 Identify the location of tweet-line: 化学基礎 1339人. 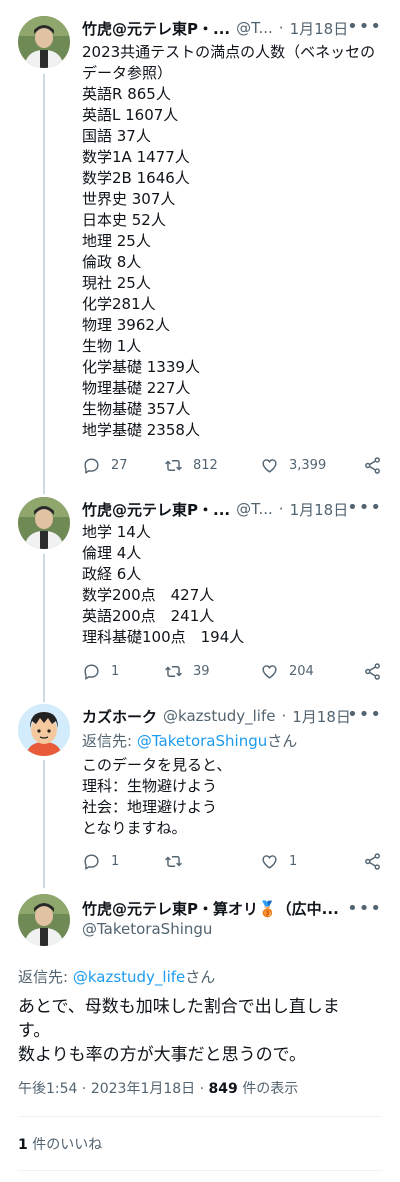
(141, 367).